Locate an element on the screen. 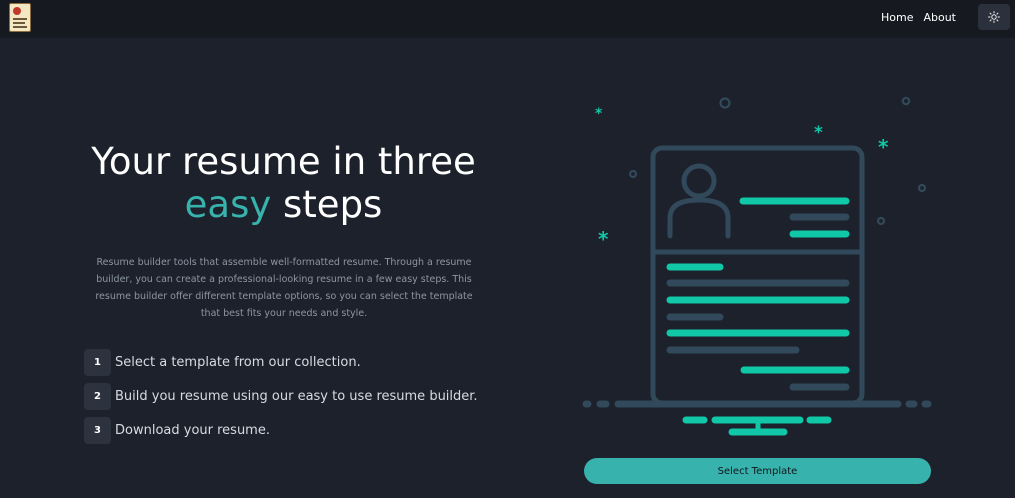 The width and height of the screenshot is (1015, 498). hero-title-line1: Your resume in three is located at coordinates (283, 161).